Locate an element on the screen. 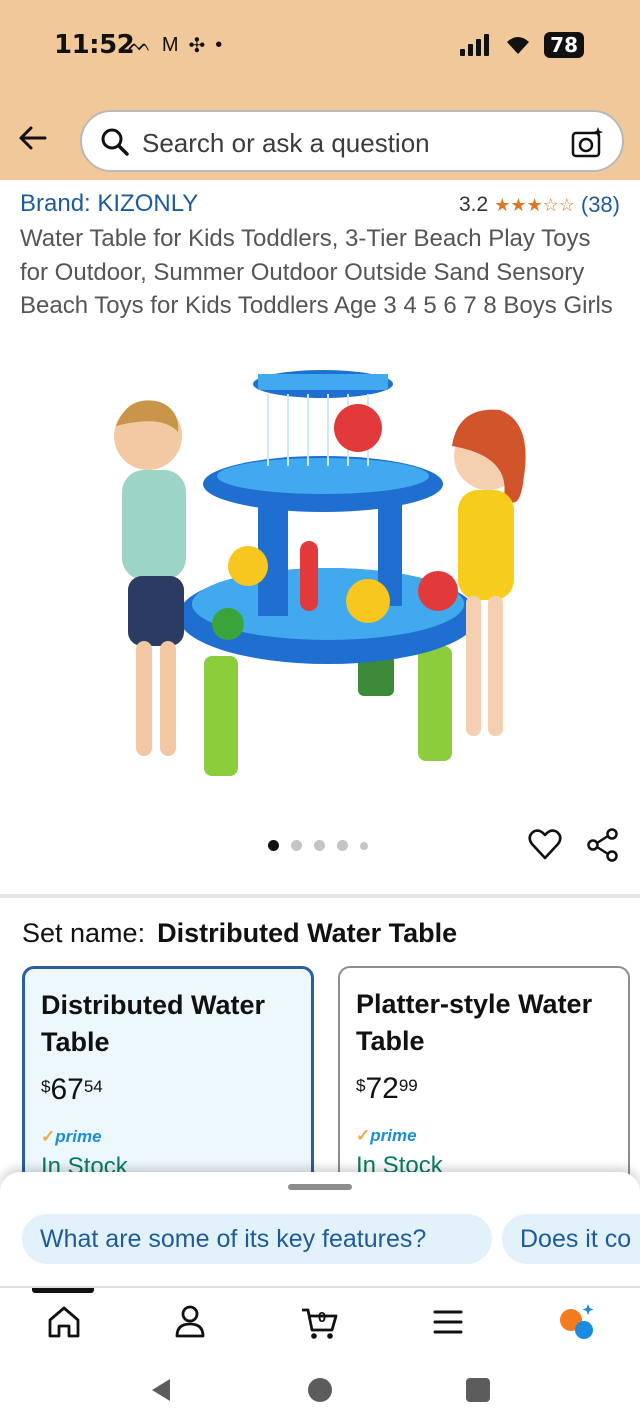 This screenshot has width=640, height=1424. suggestion-chip: Does it co is located at coordinates (571, 1239).